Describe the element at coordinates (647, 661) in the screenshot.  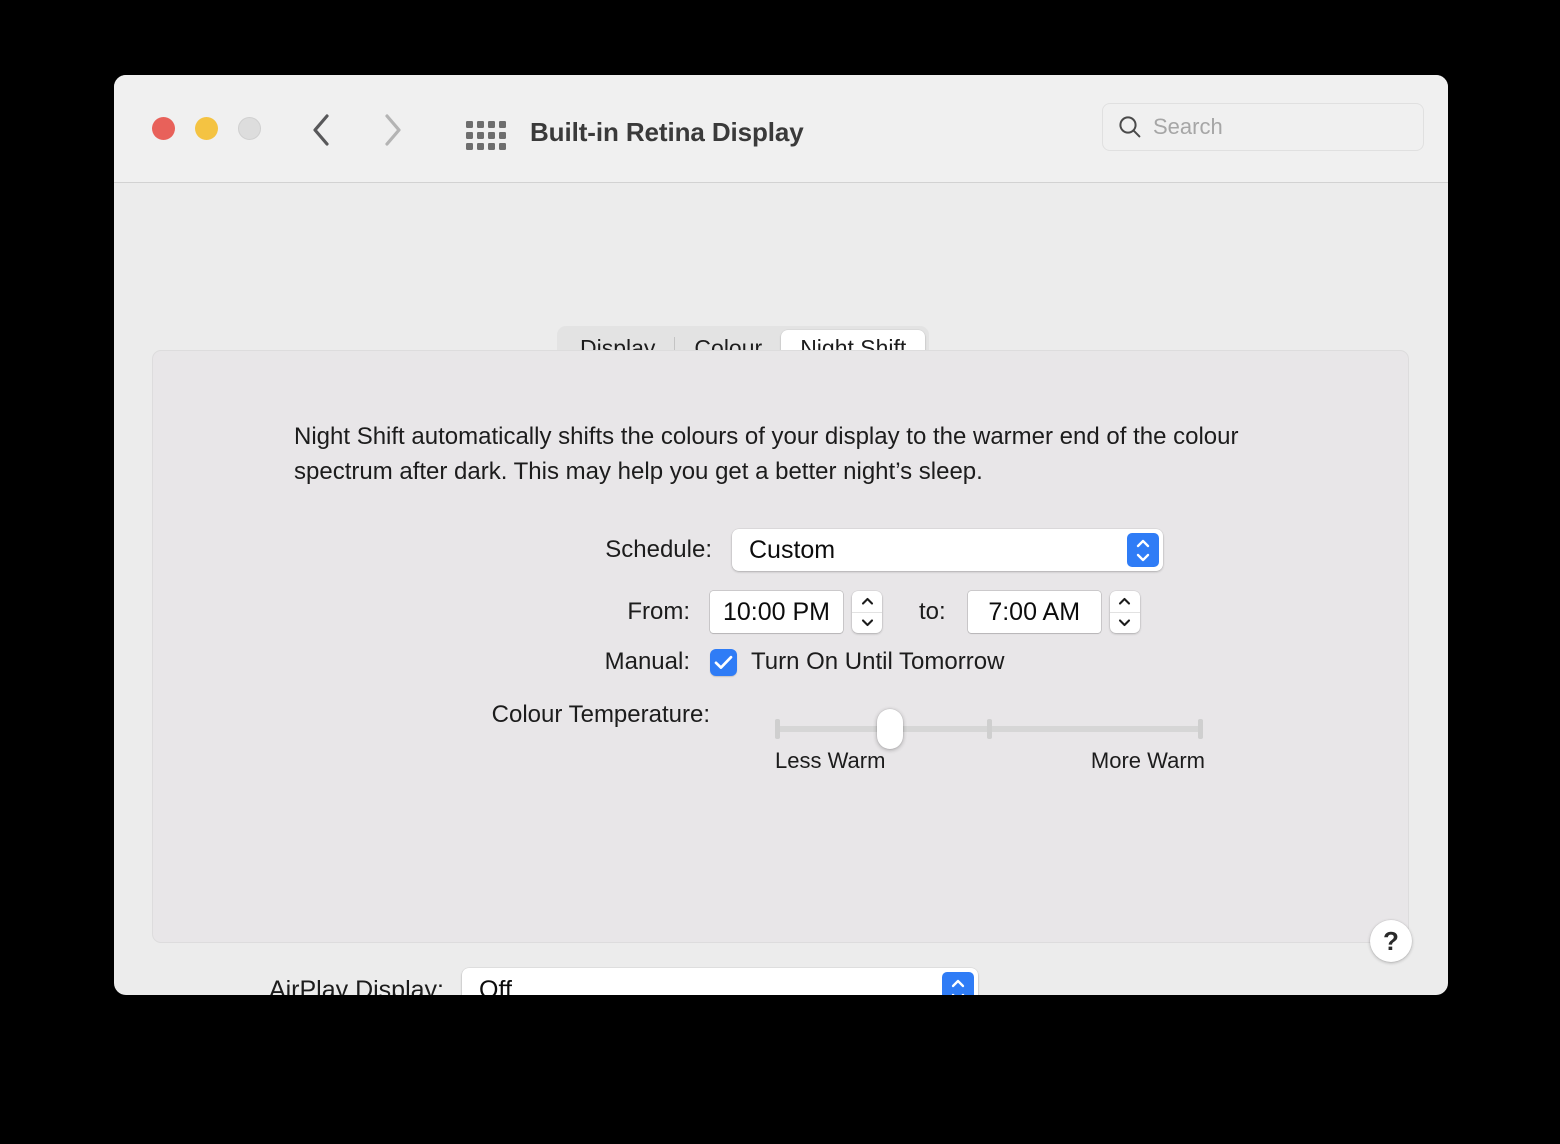
I see `manual-label: Manual:` at that location.